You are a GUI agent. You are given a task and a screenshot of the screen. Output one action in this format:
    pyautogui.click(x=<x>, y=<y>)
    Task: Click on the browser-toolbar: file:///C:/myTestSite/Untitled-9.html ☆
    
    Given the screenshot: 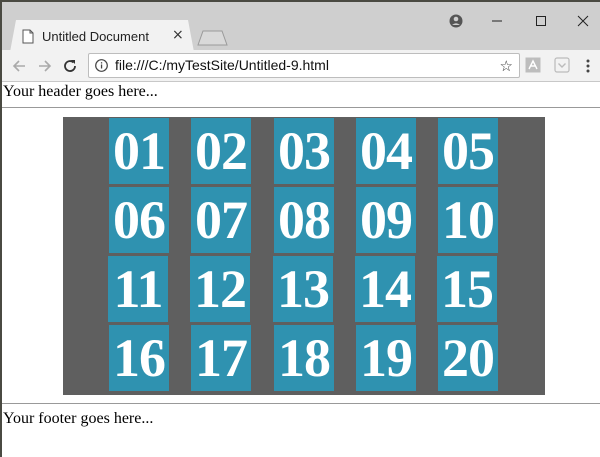 What is the action you would take?
    pyautogui.click(x=301, y=66)
    